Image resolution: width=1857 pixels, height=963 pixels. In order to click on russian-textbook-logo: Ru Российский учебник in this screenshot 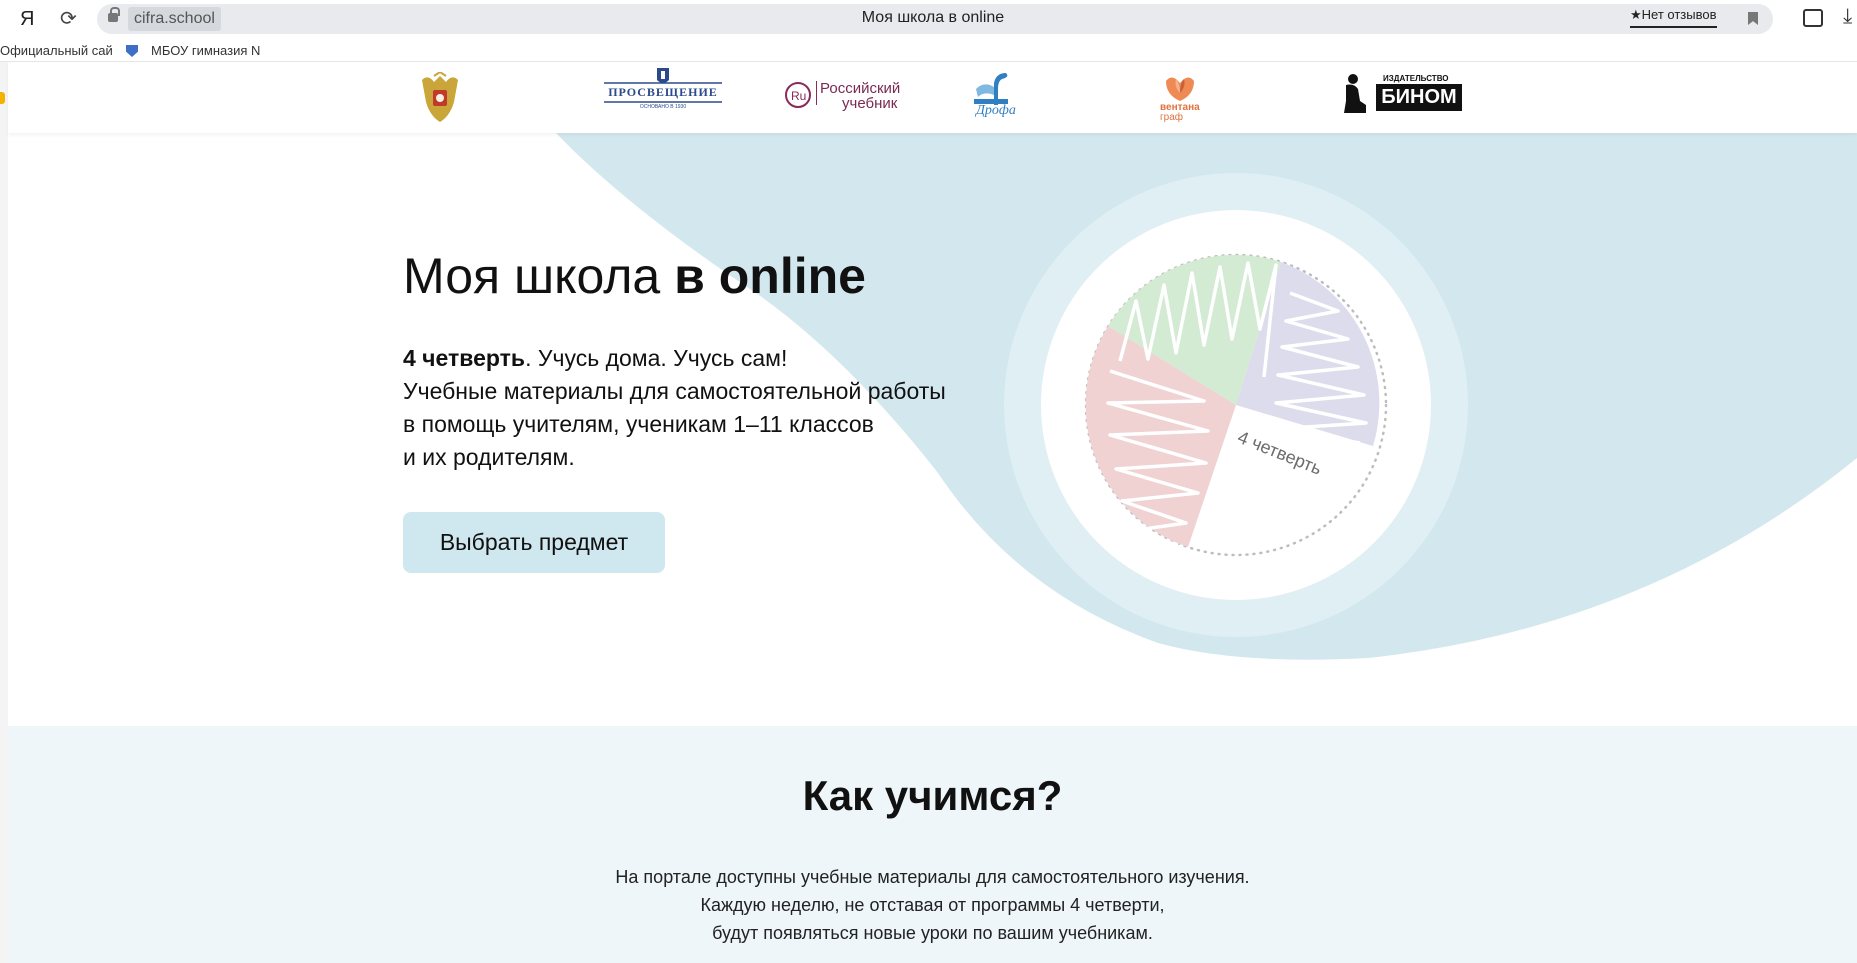, I will do `click(849, 95)`.